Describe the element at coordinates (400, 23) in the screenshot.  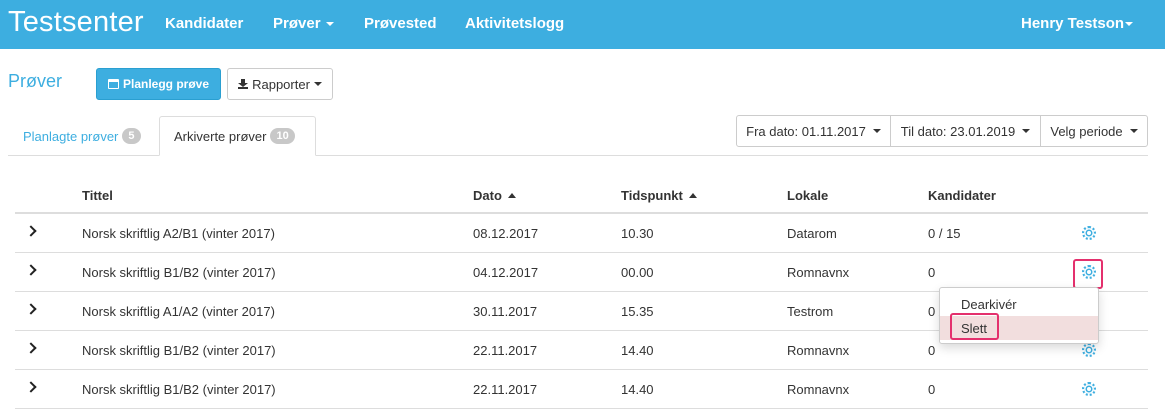
I see `nav-provested: Prøvested` at that location.